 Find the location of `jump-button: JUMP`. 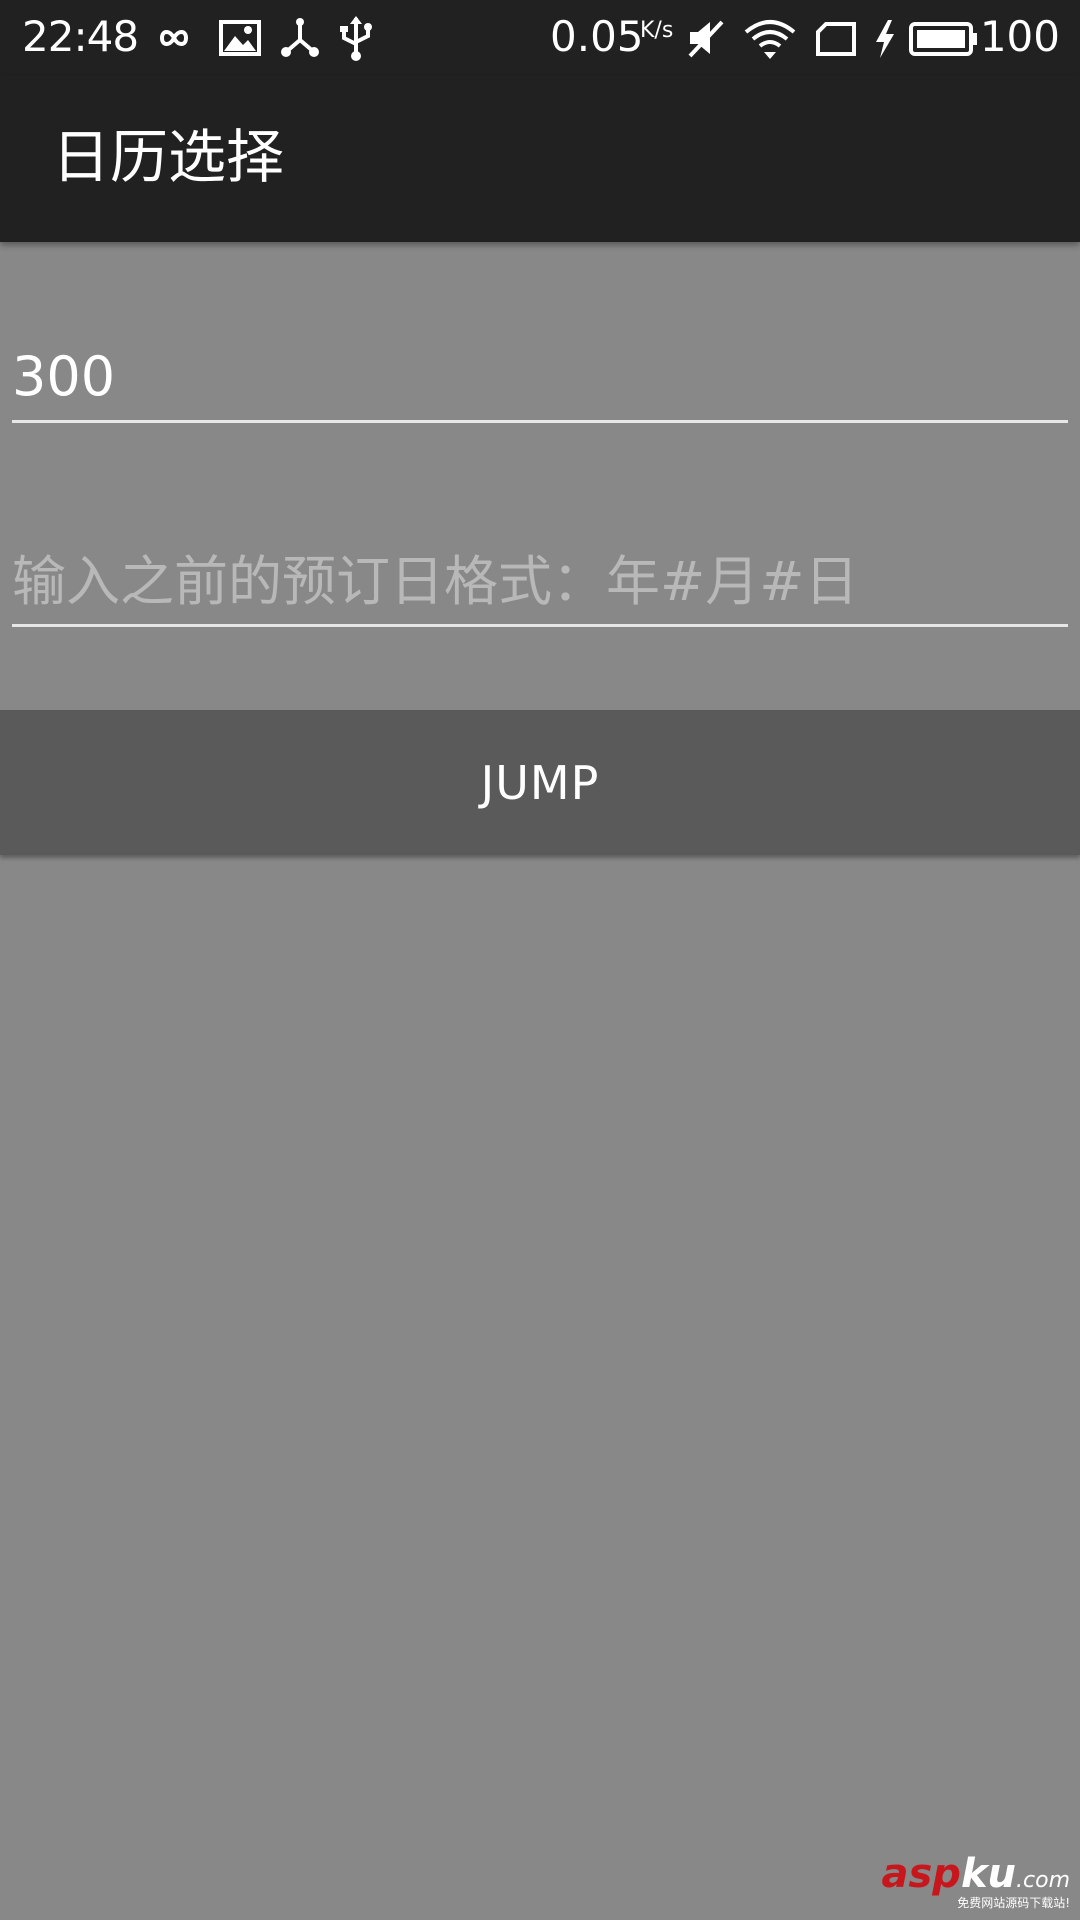

jump-button: JUMP is located at coordinates (540, 782).